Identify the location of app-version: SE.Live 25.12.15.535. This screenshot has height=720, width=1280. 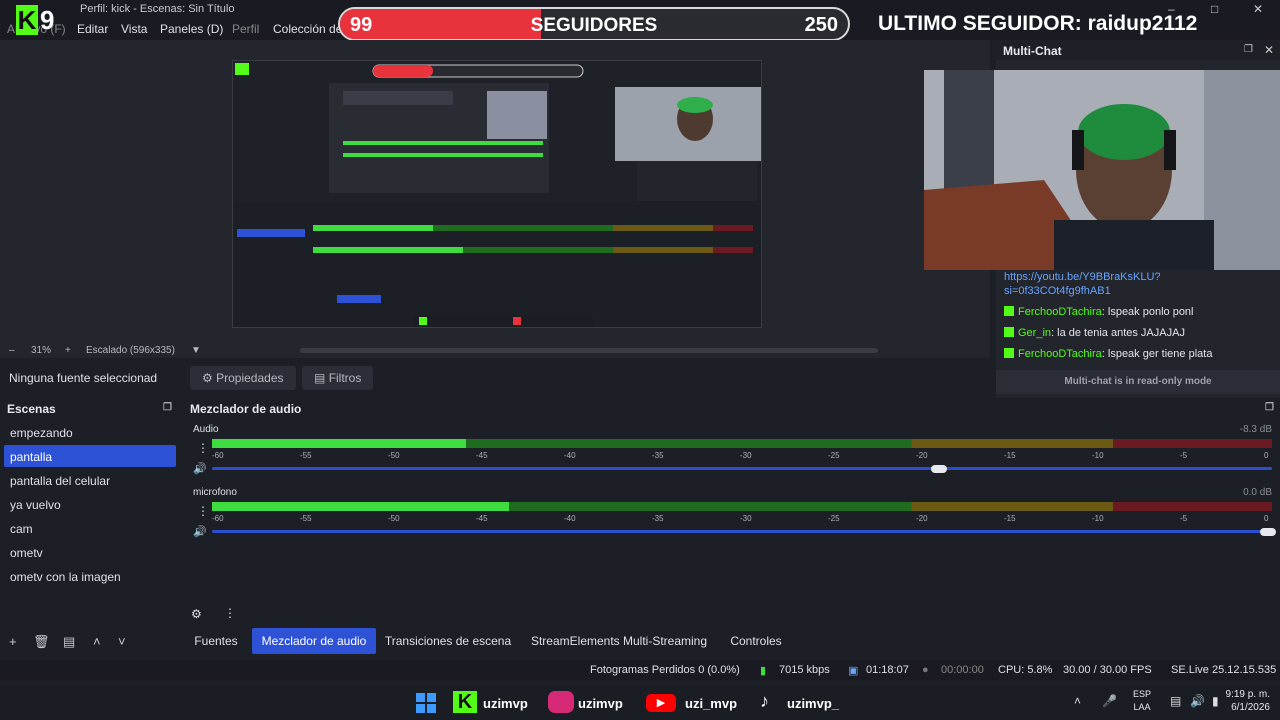
(1224, 670).